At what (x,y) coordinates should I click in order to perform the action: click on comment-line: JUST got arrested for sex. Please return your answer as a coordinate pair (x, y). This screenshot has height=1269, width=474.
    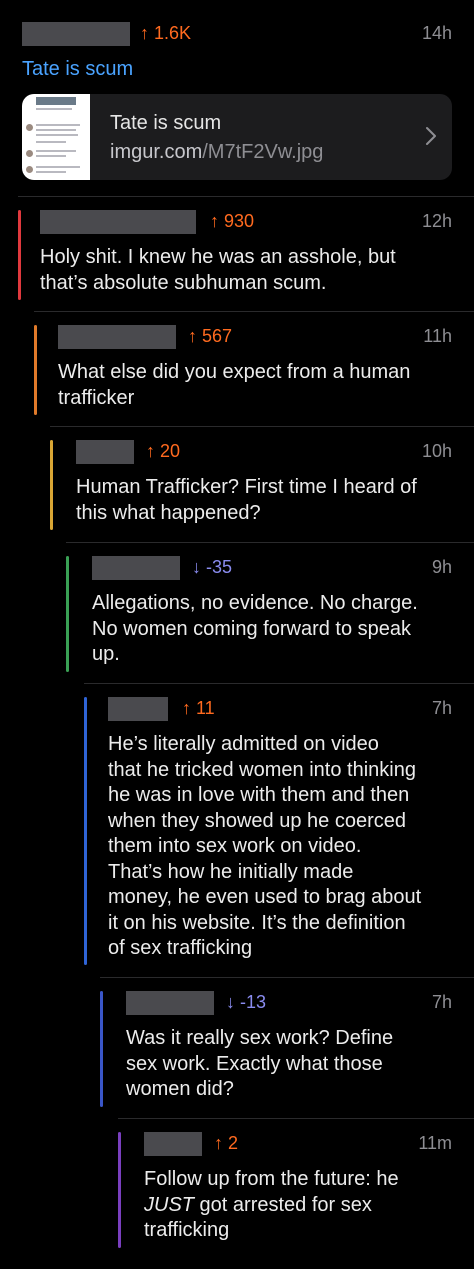
    Looking at the image, I should click on (258, 1204).